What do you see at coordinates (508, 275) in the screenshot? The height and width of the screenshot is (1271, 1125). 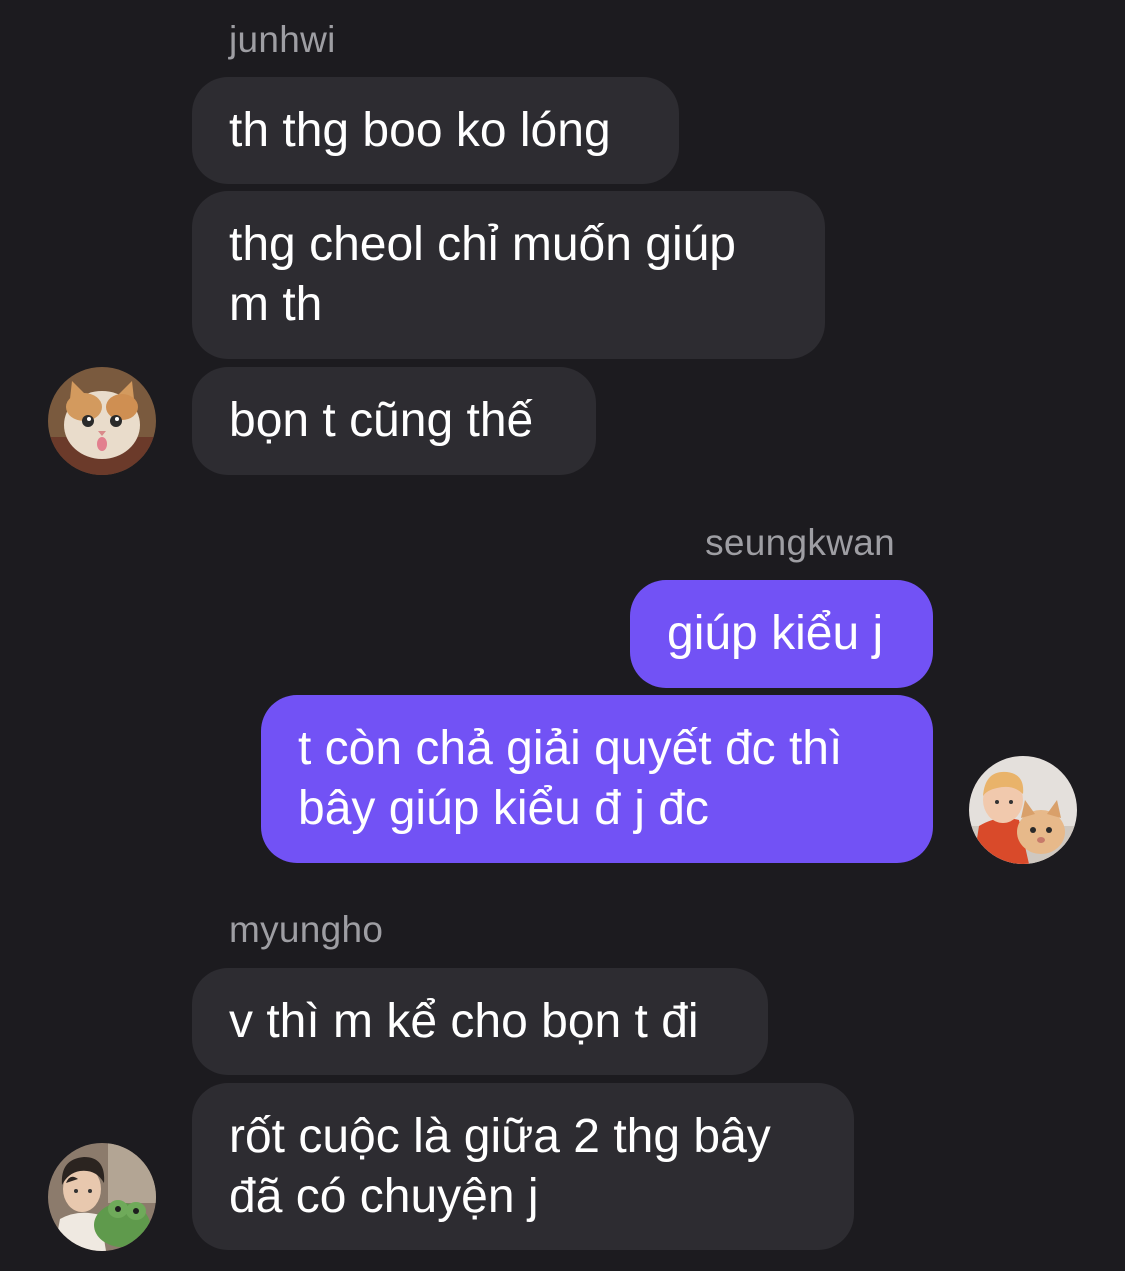 I see `message-bubble: thg cheol chỉ muốn giúp m th` at bounding box center [508, 275].